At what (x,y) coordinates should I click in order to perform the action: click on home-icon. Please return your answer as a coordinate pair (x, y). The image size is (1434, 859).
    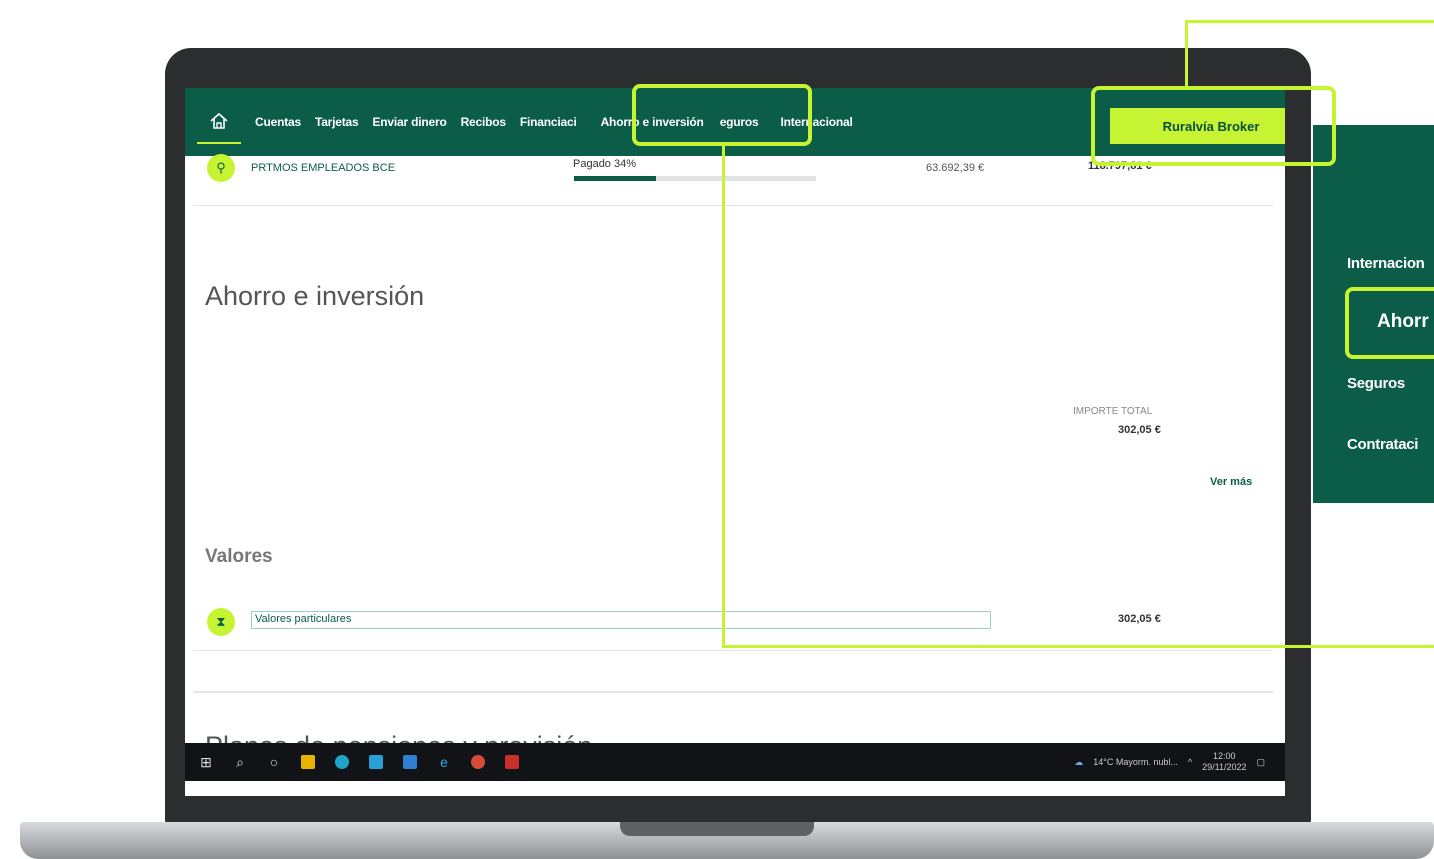
    Looking at the image, I should click on (219, 120).